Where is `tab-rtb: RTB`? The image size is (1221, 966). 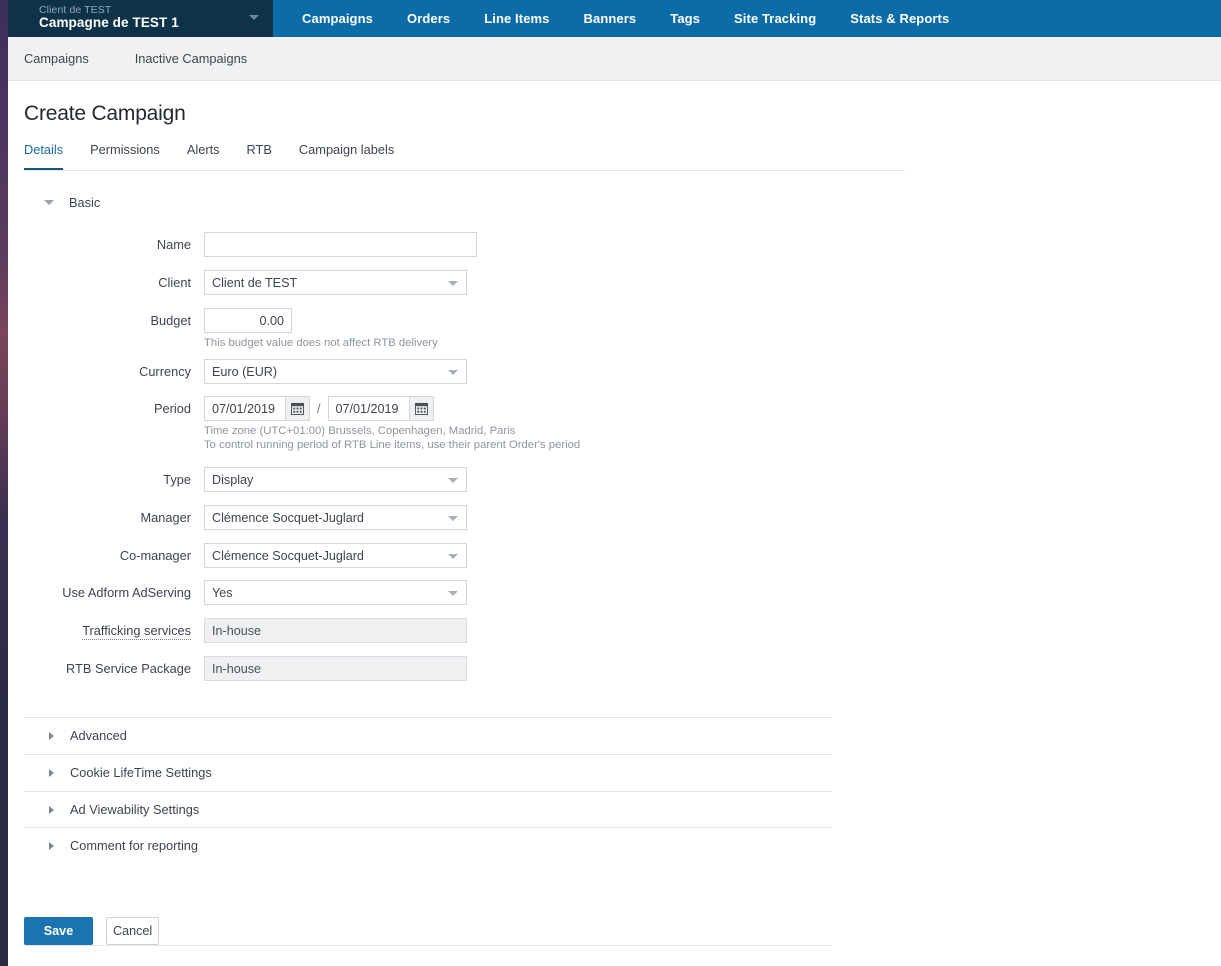 tab-rtb: RTB is located at coordinates (259, 155).